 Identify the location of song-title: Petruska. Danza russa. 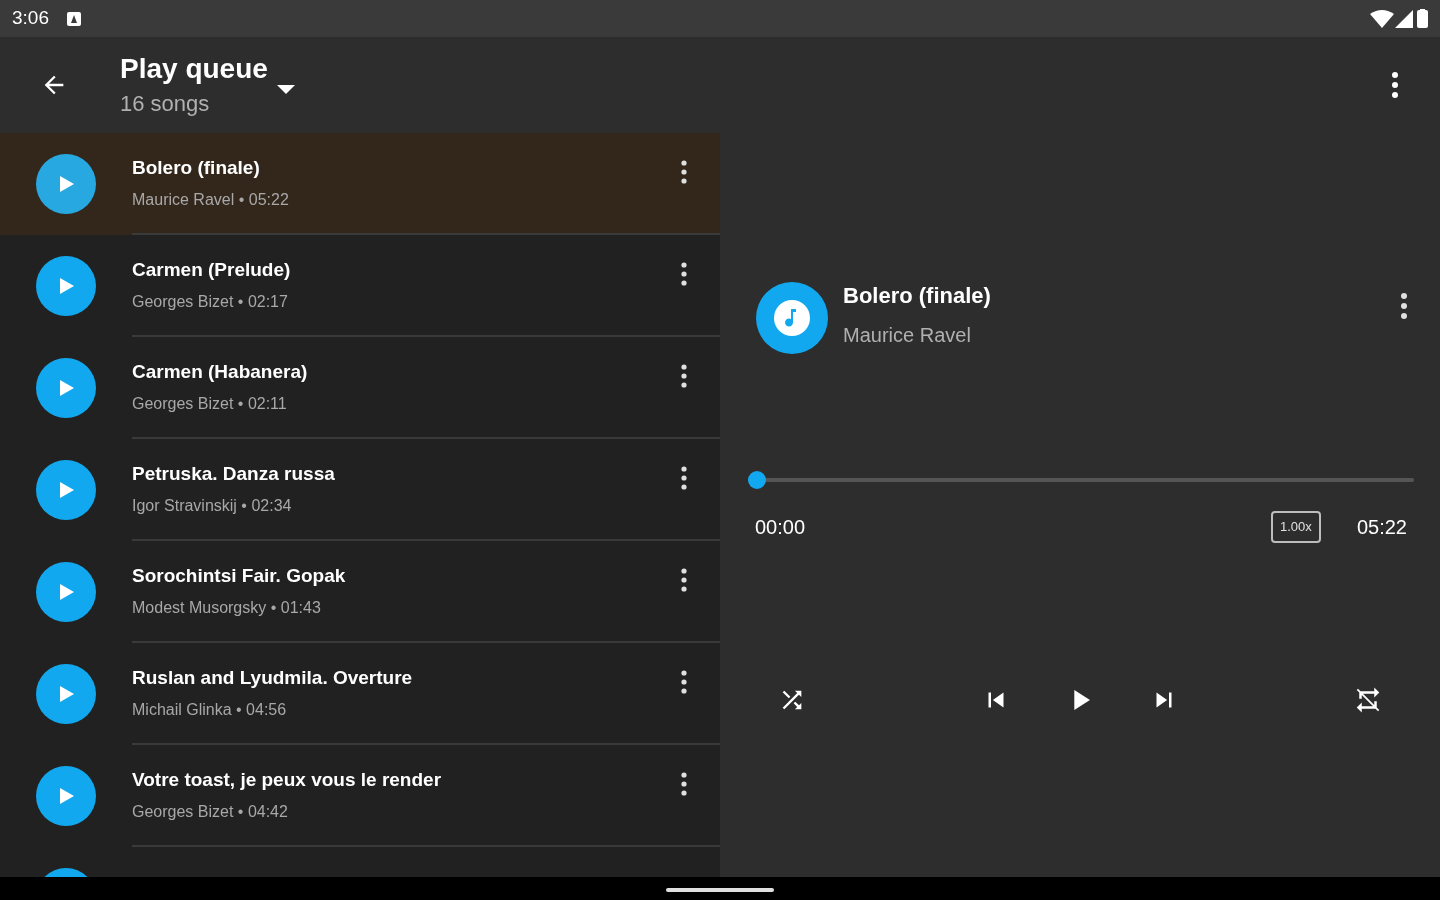
(233, 474).